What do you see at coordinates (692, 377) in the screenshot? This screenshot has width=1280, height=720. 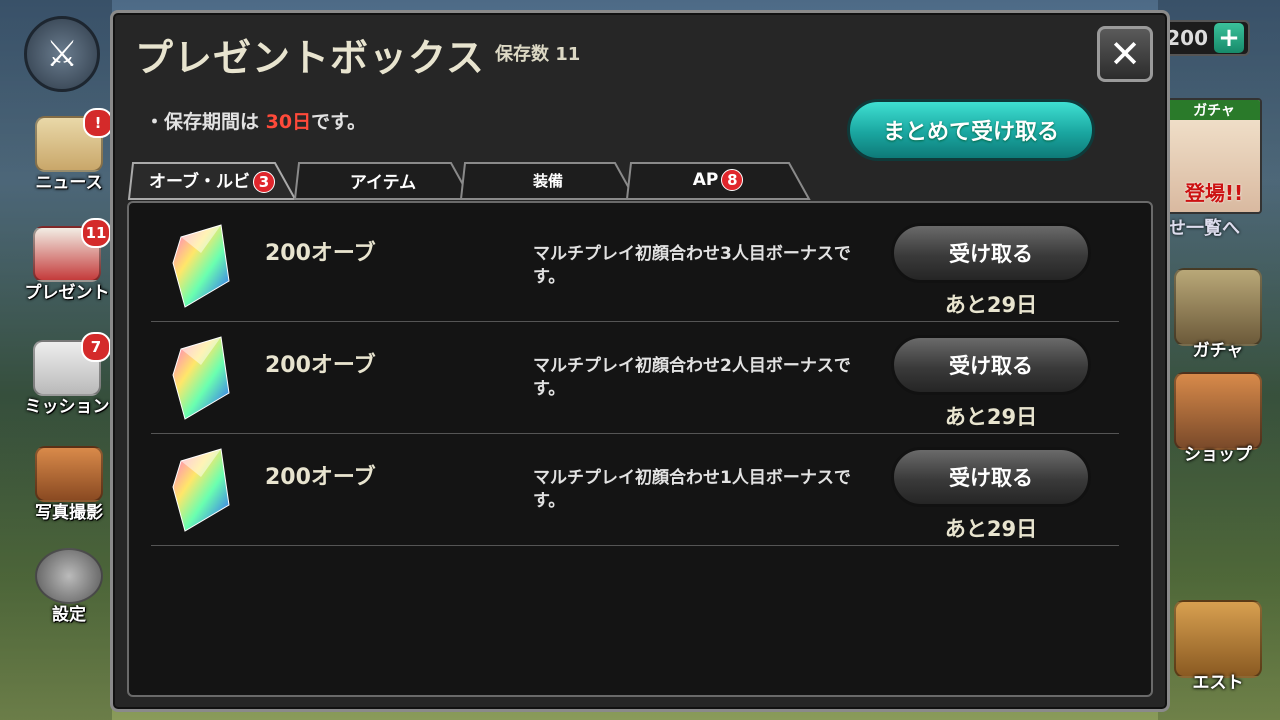 I see `item-description: マルチプレイ初顔合わせ2人目ボーナスです。` at bounding box center [692, 377].